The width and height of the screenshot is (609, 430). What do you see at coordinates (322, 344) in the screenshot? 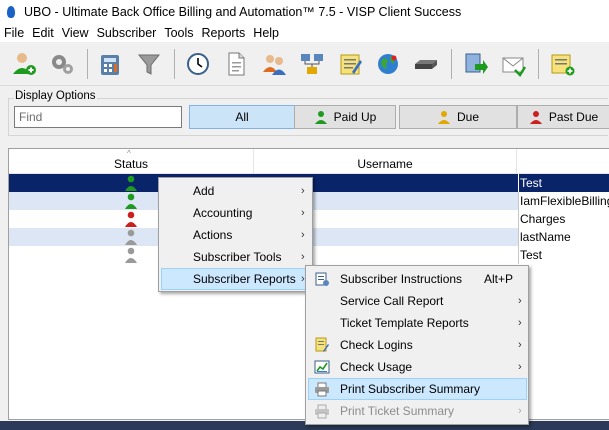
I see `logins-icon` at bounding box center [322, 344].